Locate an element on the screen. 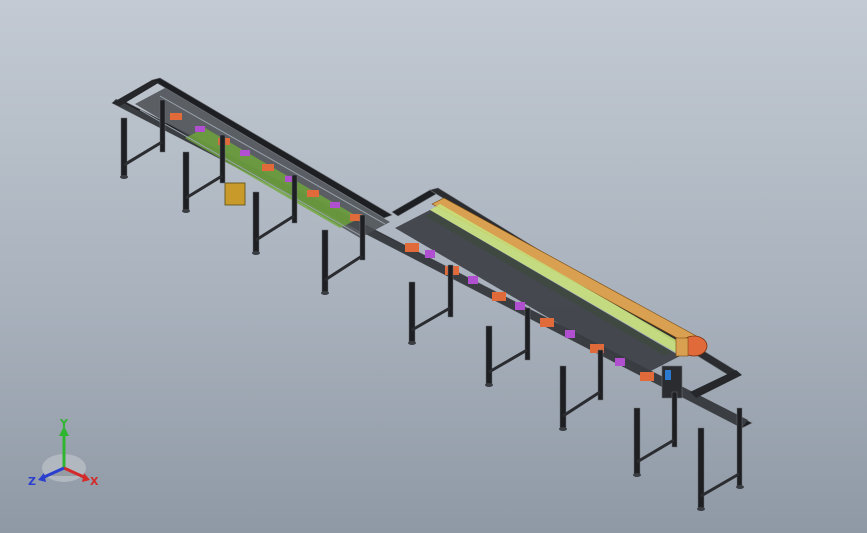  right-end-frame is located at coordinates (716, 384).